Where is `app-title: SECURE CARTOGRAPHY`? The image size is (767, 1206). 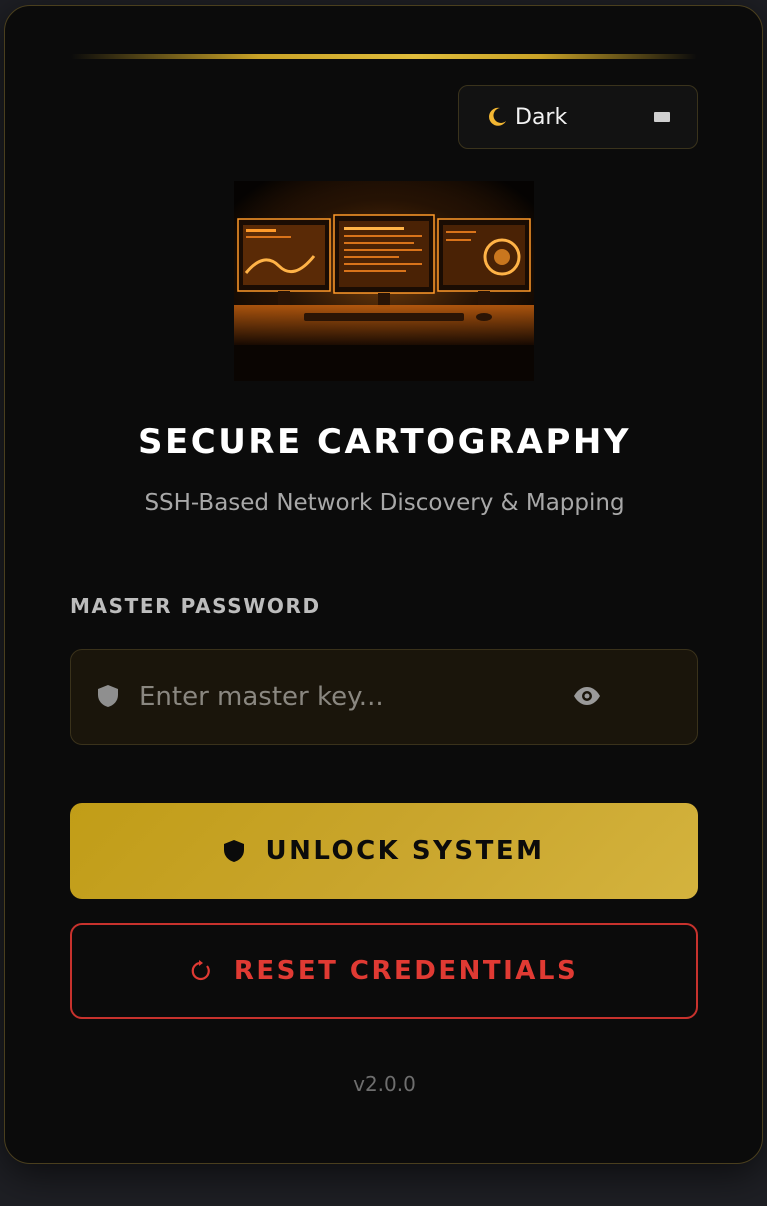
app-title: SECURE CARTOGRAPHY is located at coordinates (384, 442).